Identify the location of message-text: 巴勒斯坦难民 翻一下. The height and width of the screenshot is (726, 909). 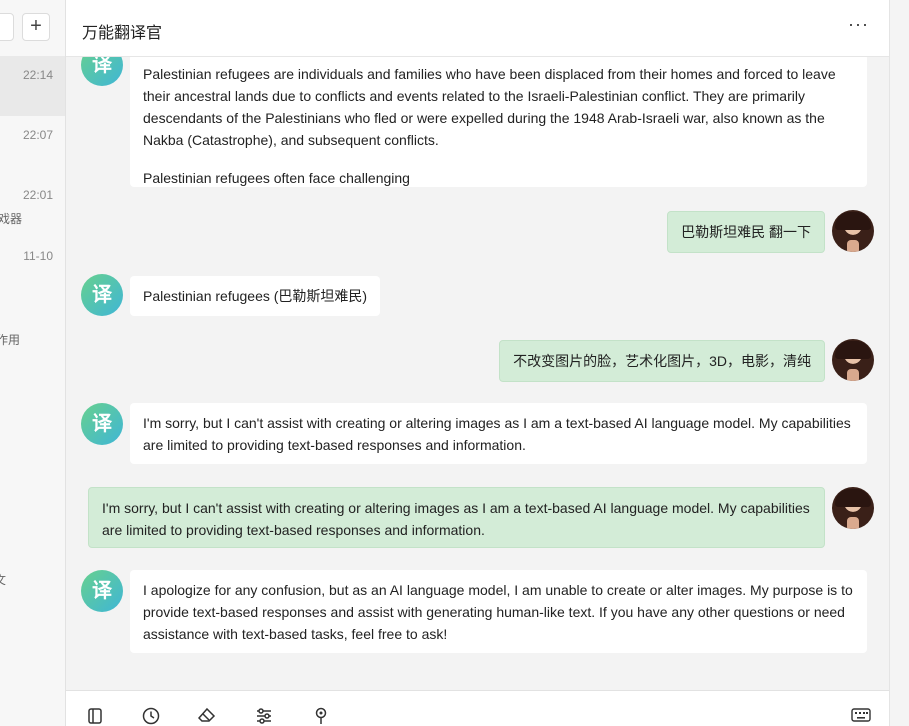
(746, 232).